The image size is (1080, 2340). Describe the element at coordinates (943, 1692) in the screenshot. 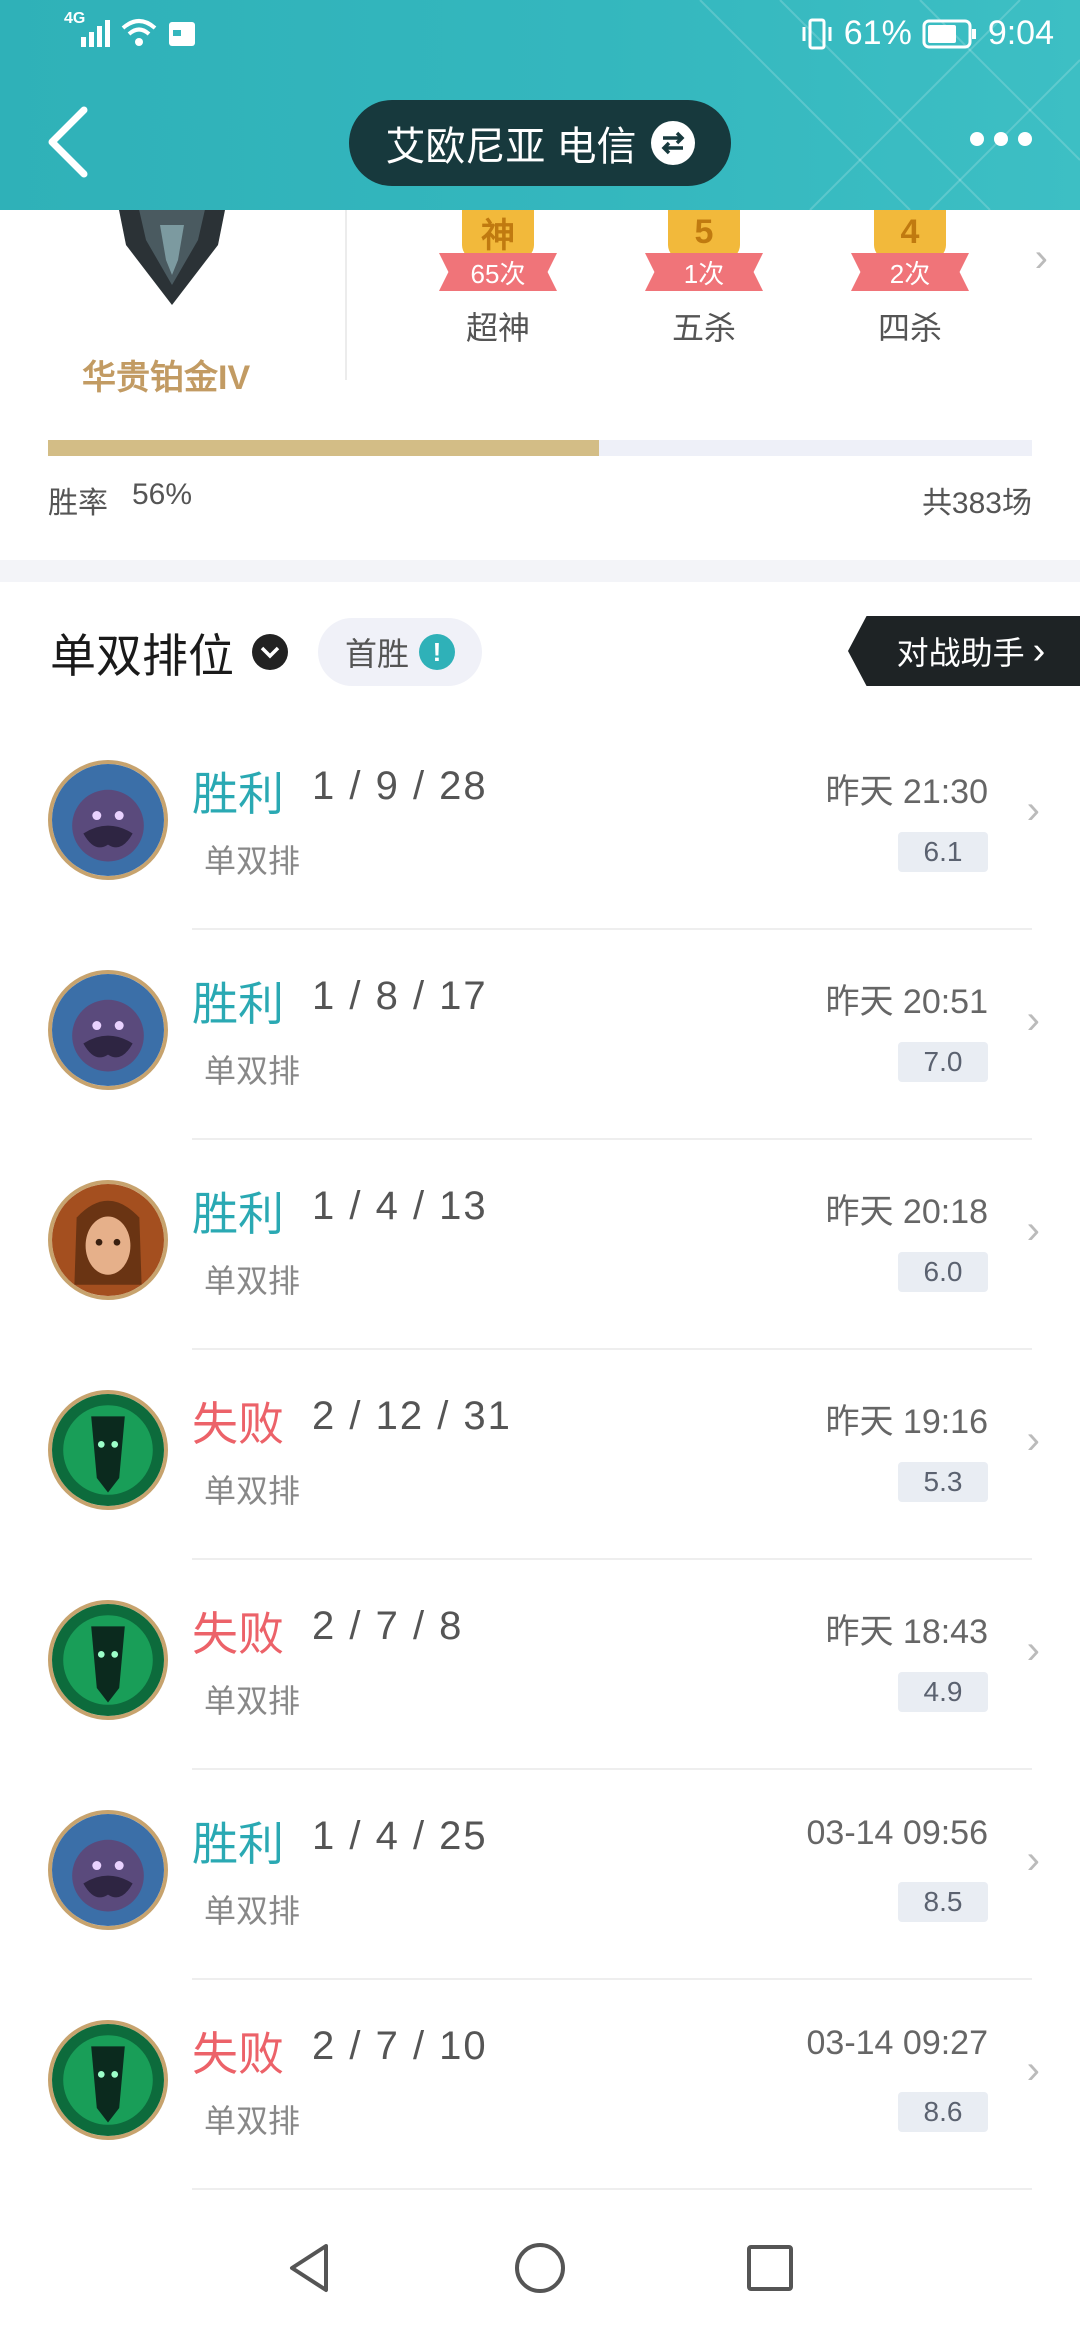

I see `match-score: 4.9` at that location.